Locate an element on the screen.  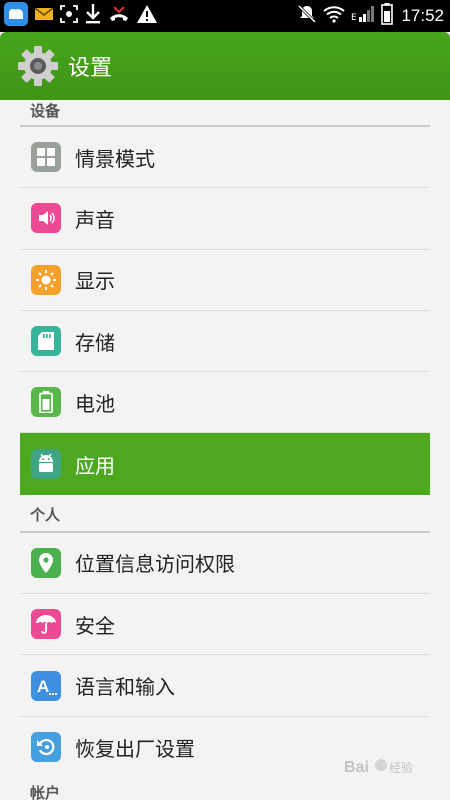
settings-item-location: 位置信息访问权限 is located at coordinates (225, 564).